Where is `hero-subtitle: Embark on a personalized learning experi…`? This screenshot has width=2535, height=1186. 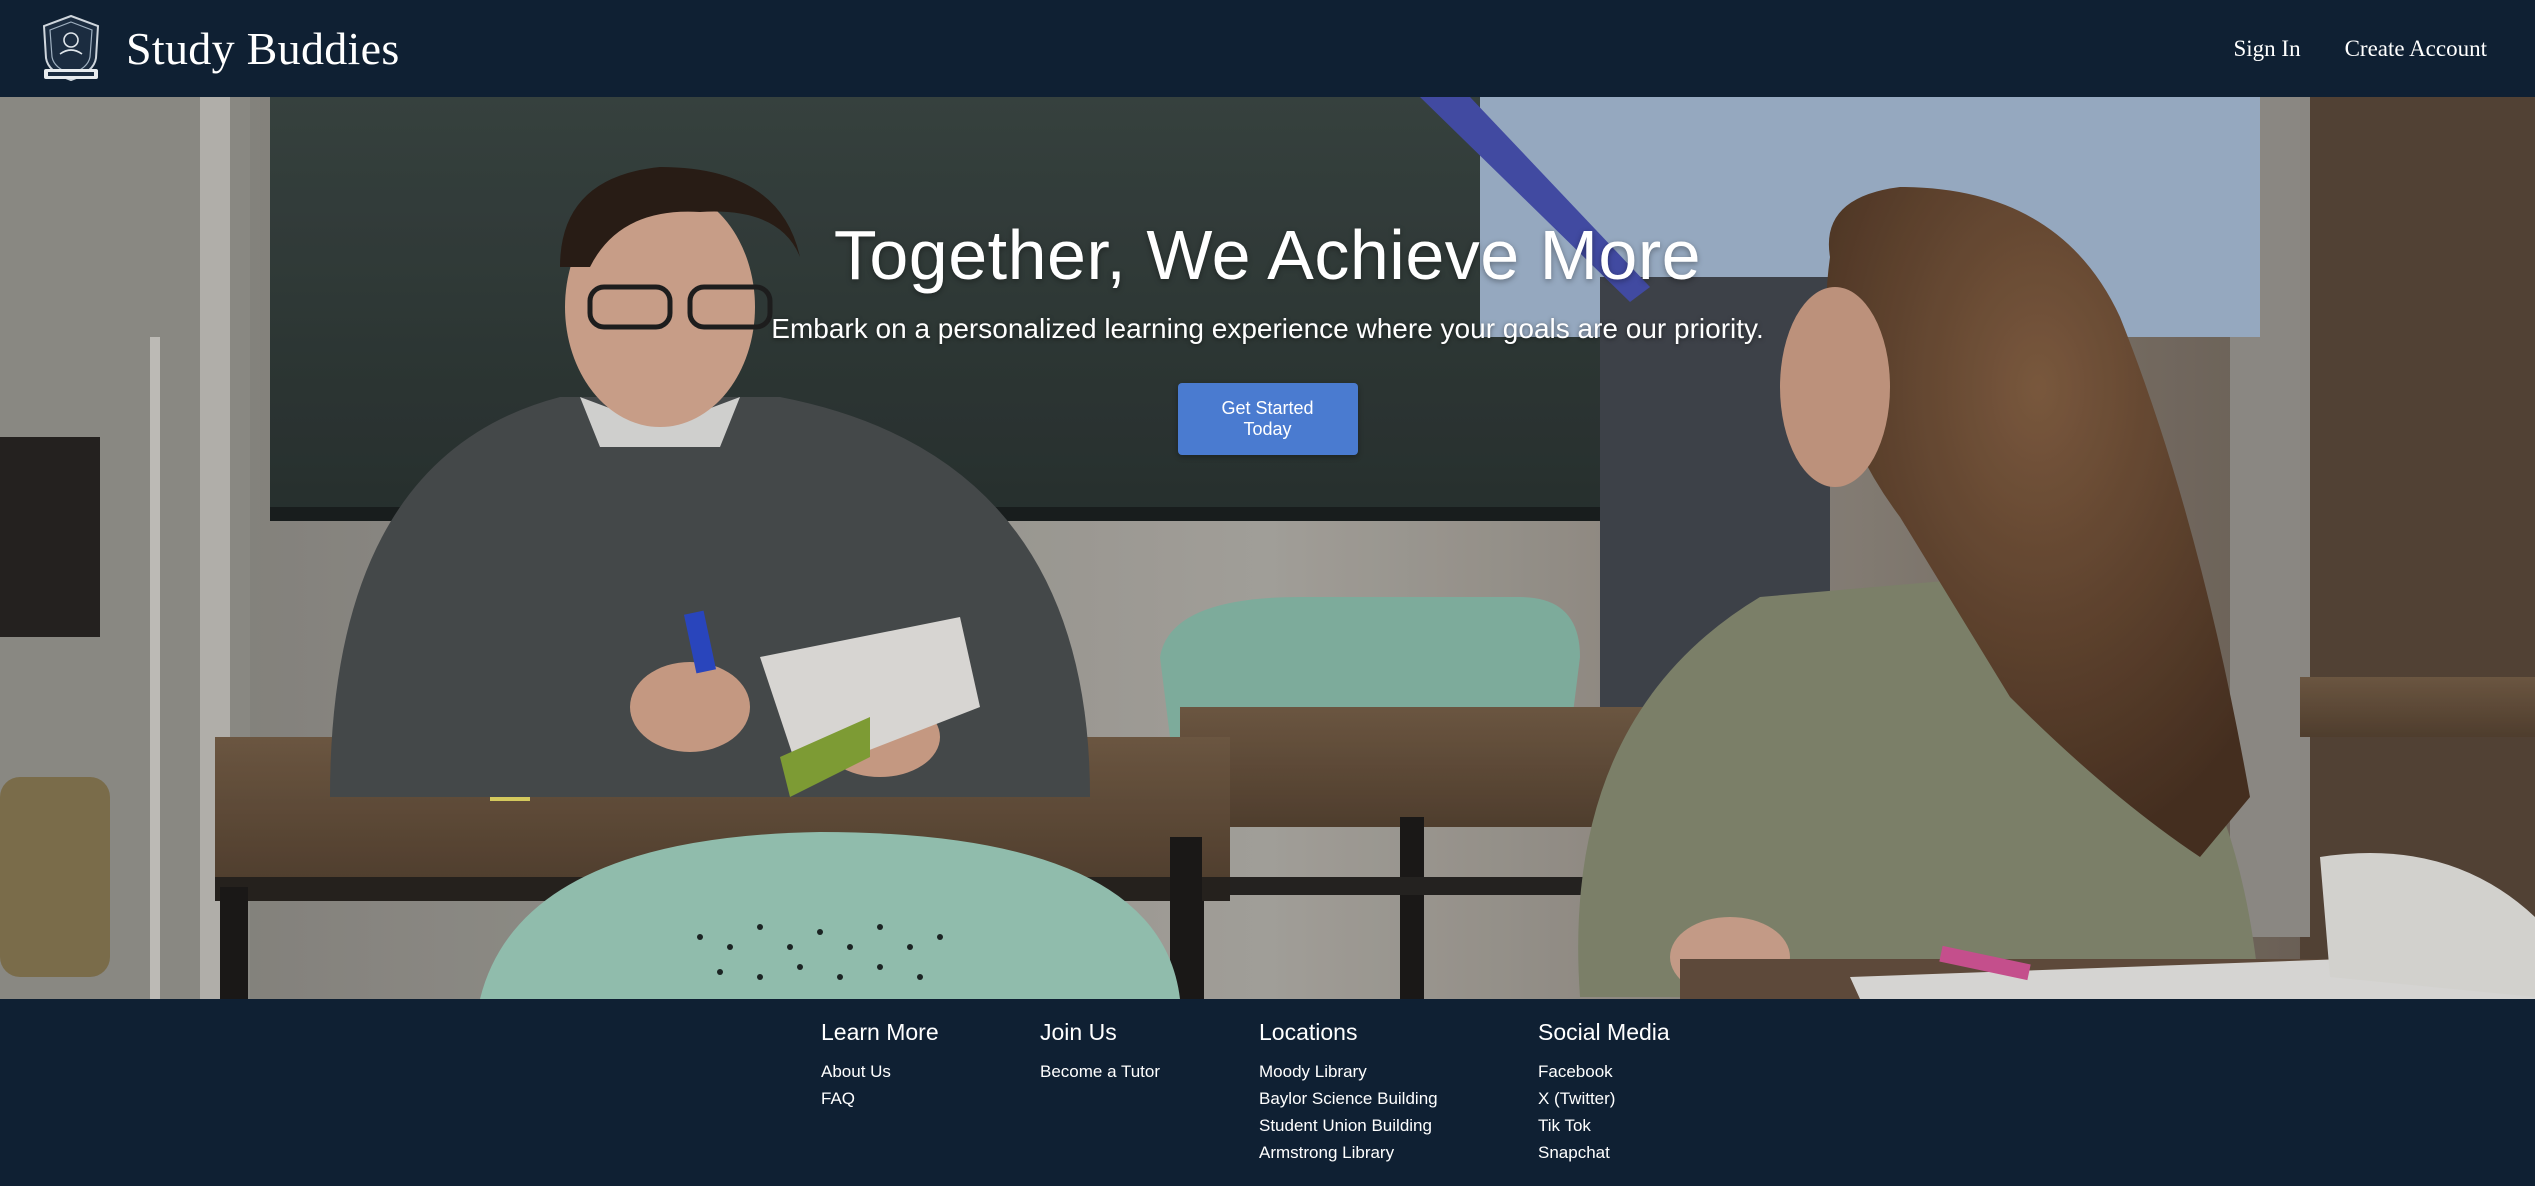 hero-subtitle: Embark on a personalized learning experi… is located at coordinates (1267, 328).